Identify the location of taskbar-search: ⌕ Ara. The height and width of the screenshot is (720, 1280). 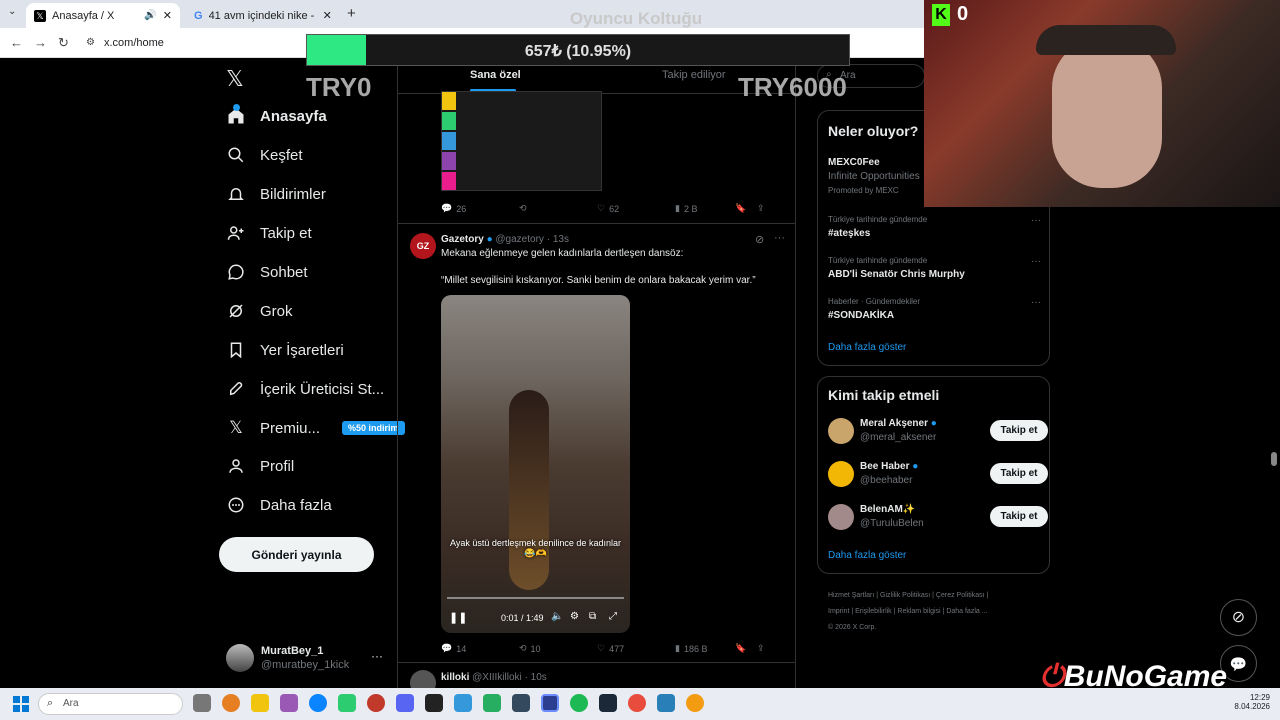
(110, 704).